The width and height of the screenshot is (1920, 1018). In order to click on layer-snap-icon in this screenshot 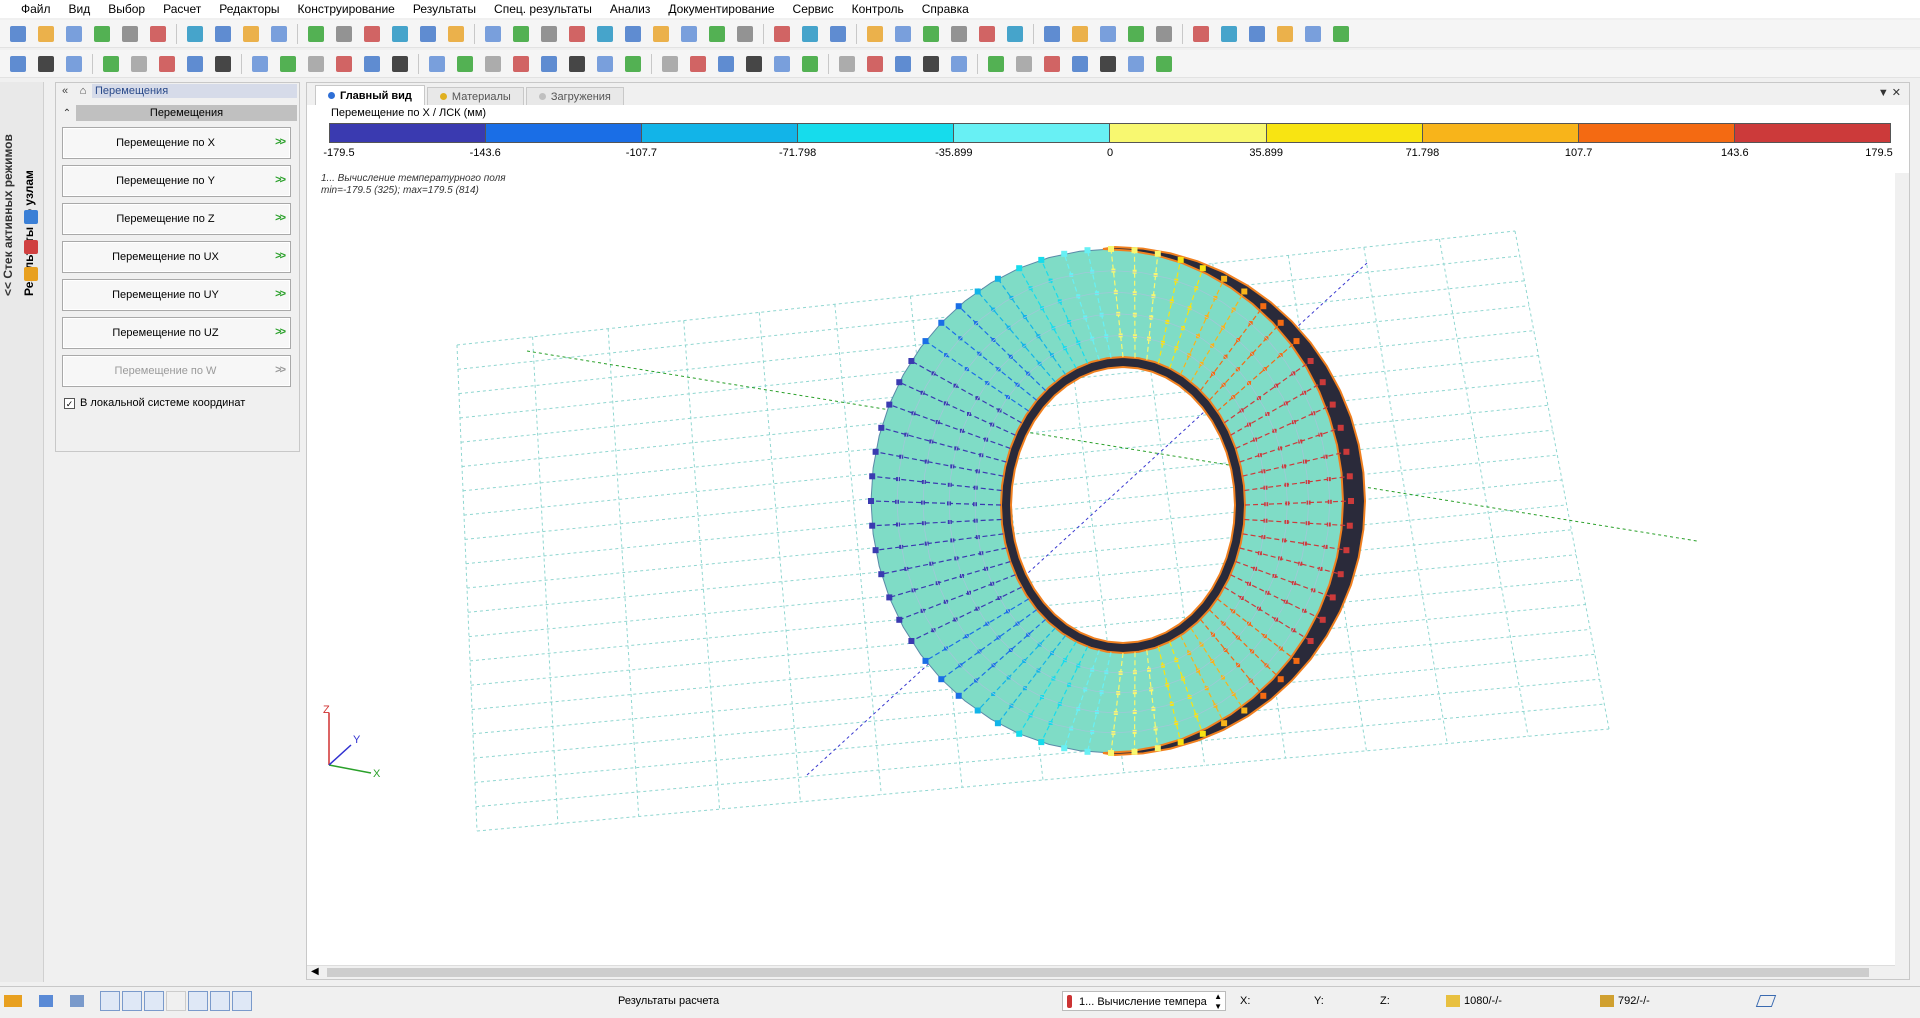, I will do `click(242, 1001)`.